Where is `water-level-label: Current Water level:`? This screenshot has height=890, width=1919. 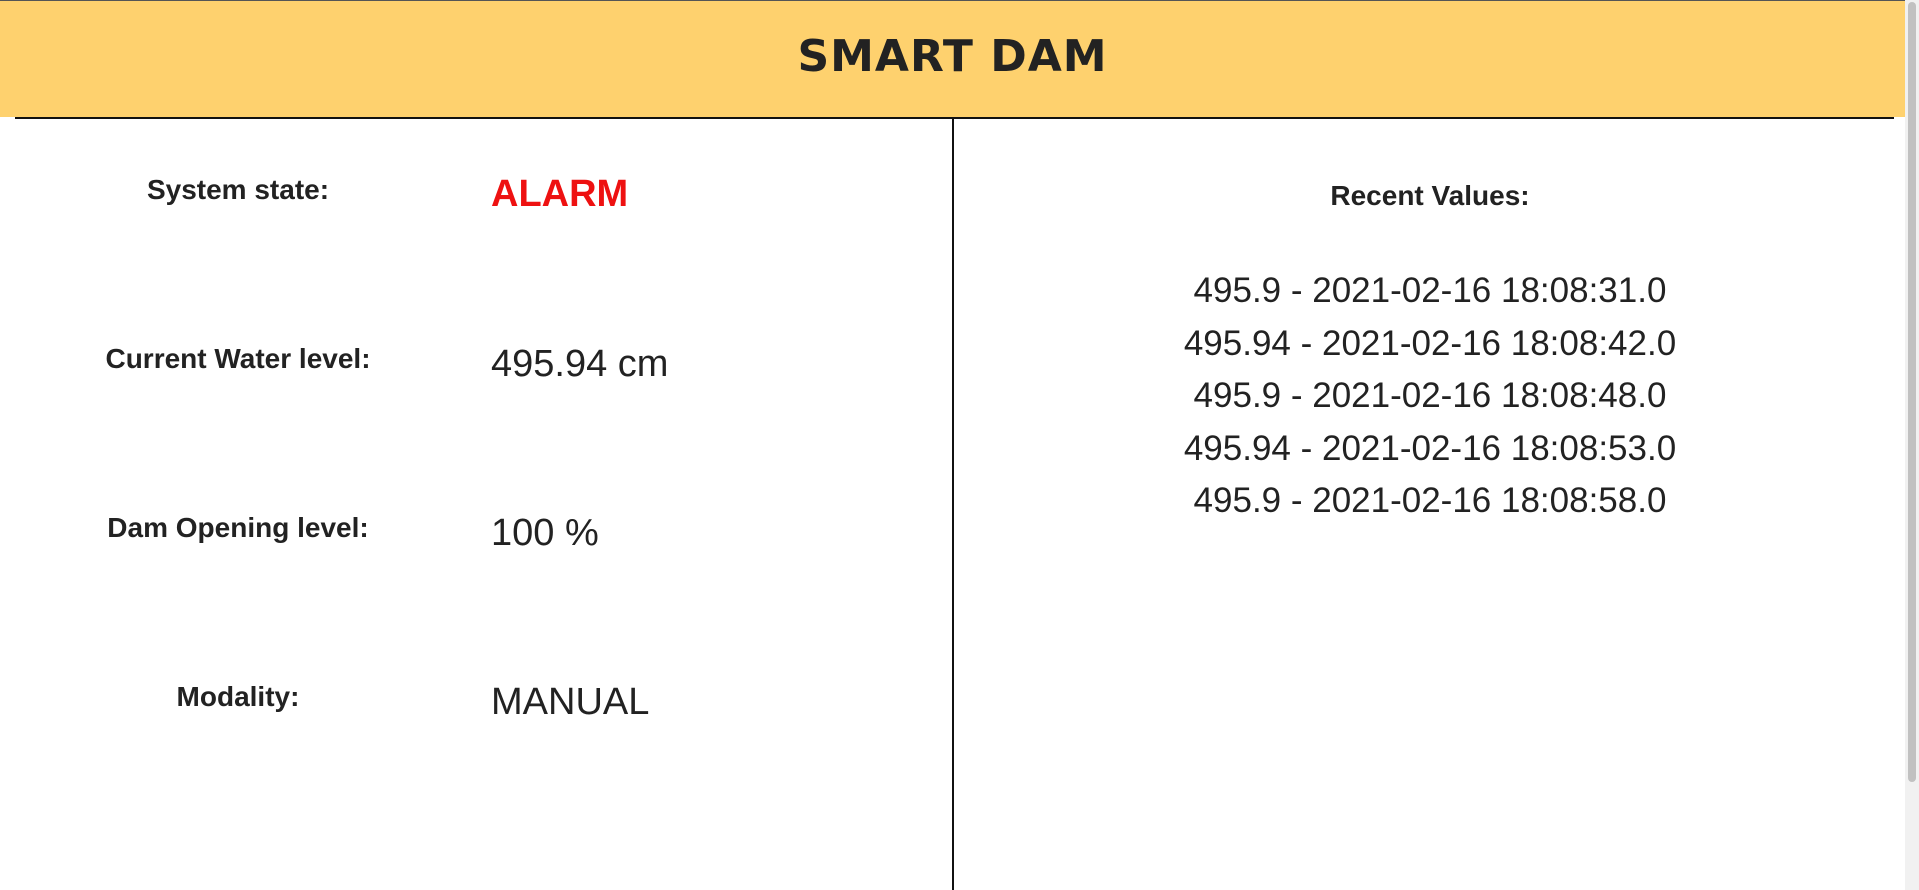 water-level-label: Current Water level: is located at coordinates (238, 358).